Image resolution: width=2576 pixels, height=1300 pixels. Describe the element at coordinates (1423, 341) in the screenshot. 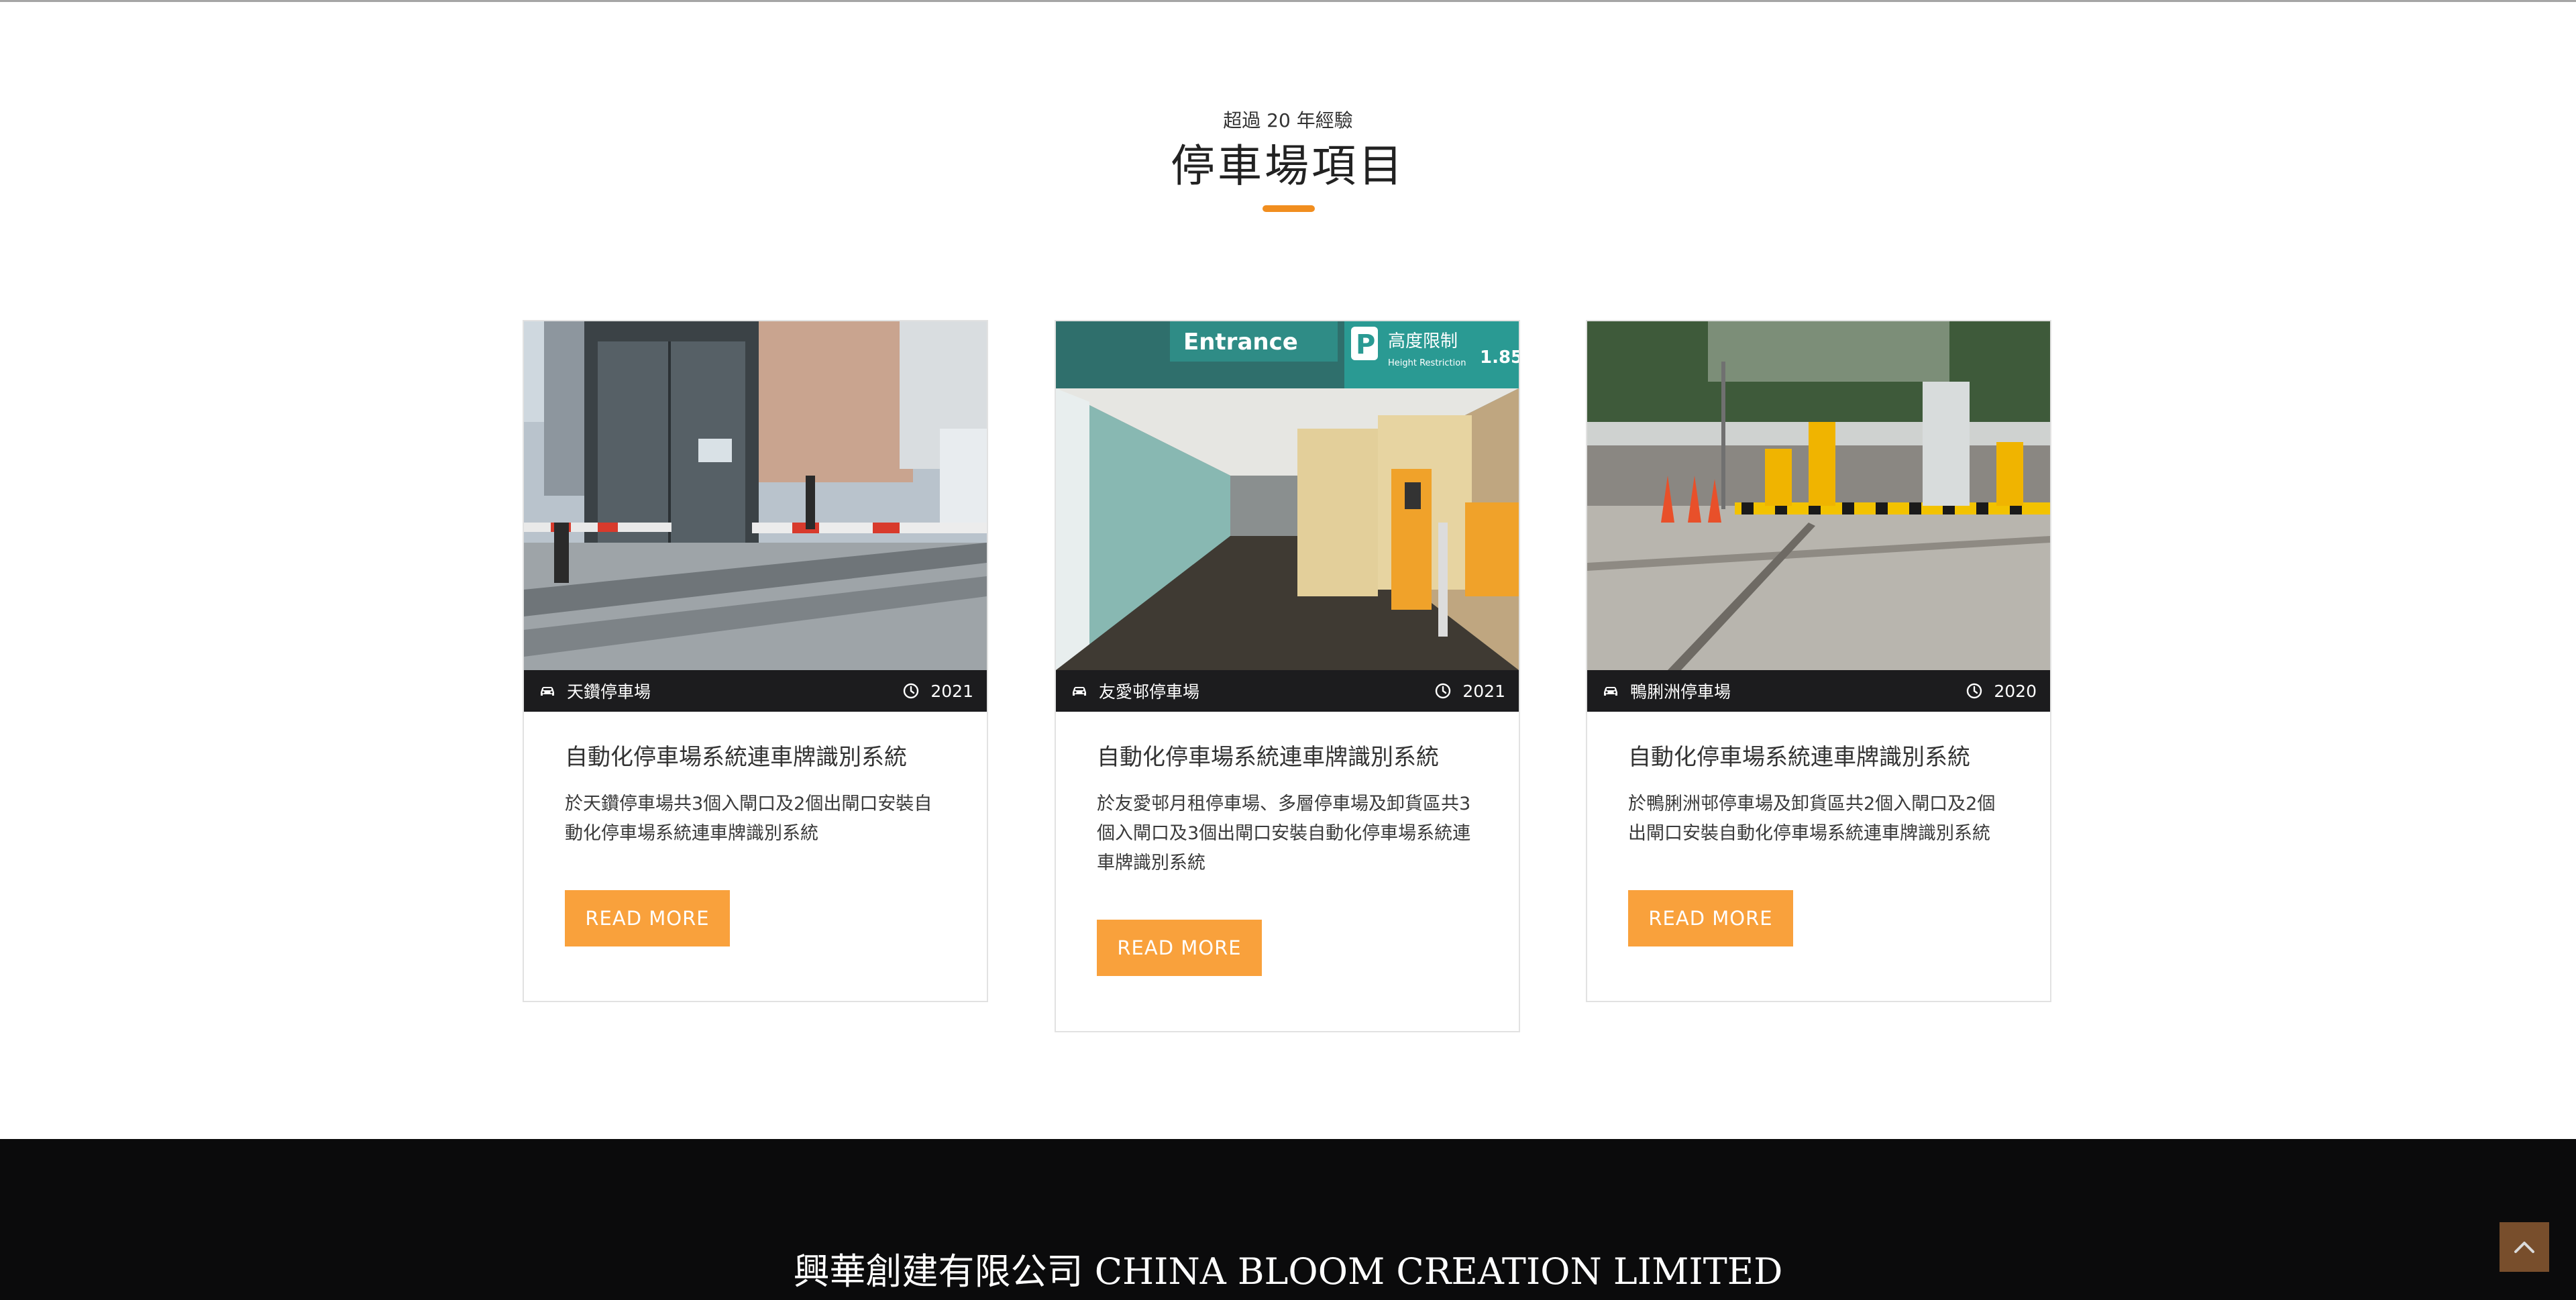

I see `svg-text: 高度限制` at that location.